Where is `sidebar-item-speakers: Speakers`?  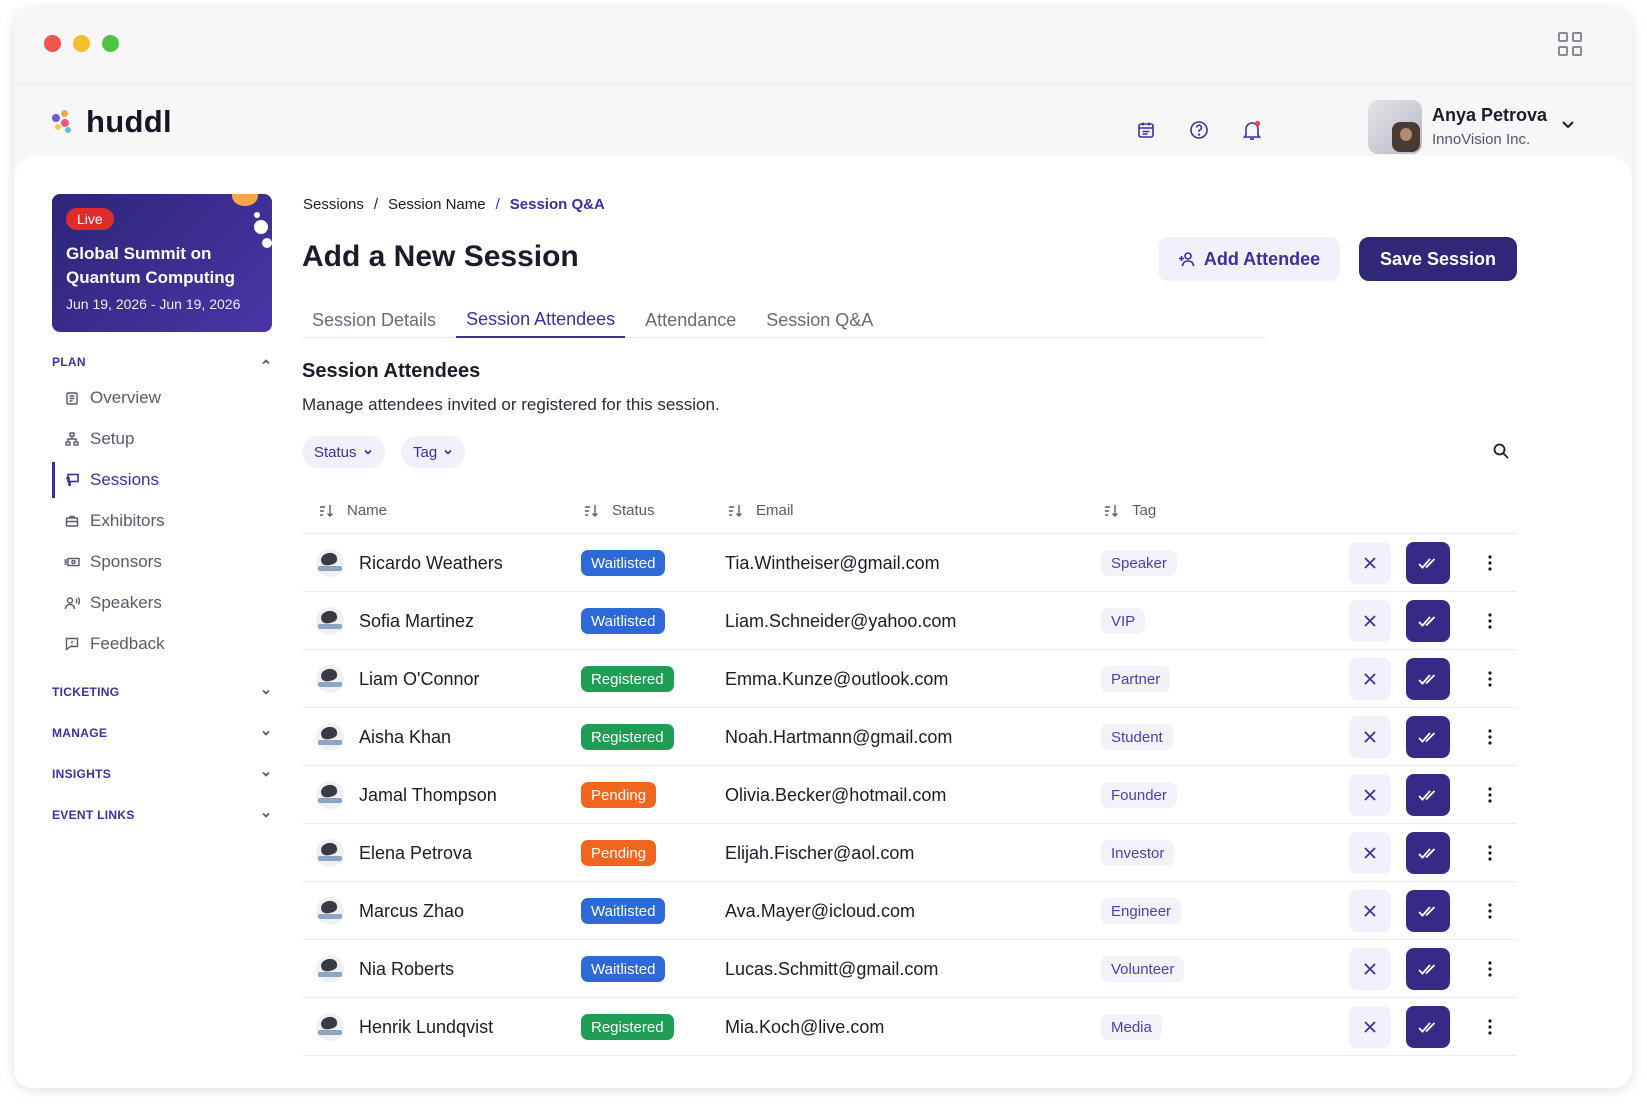
sidebar-item-speakers: Speakers is located at coordinates (162, 603).